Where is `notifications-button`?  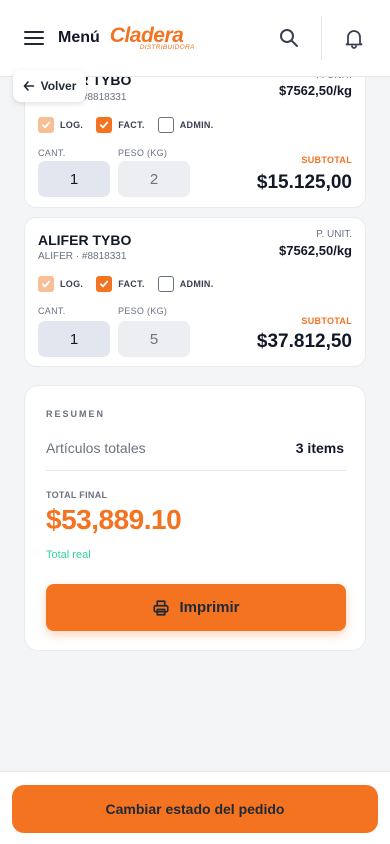 notifications-button is located at coordinates (354, 38).